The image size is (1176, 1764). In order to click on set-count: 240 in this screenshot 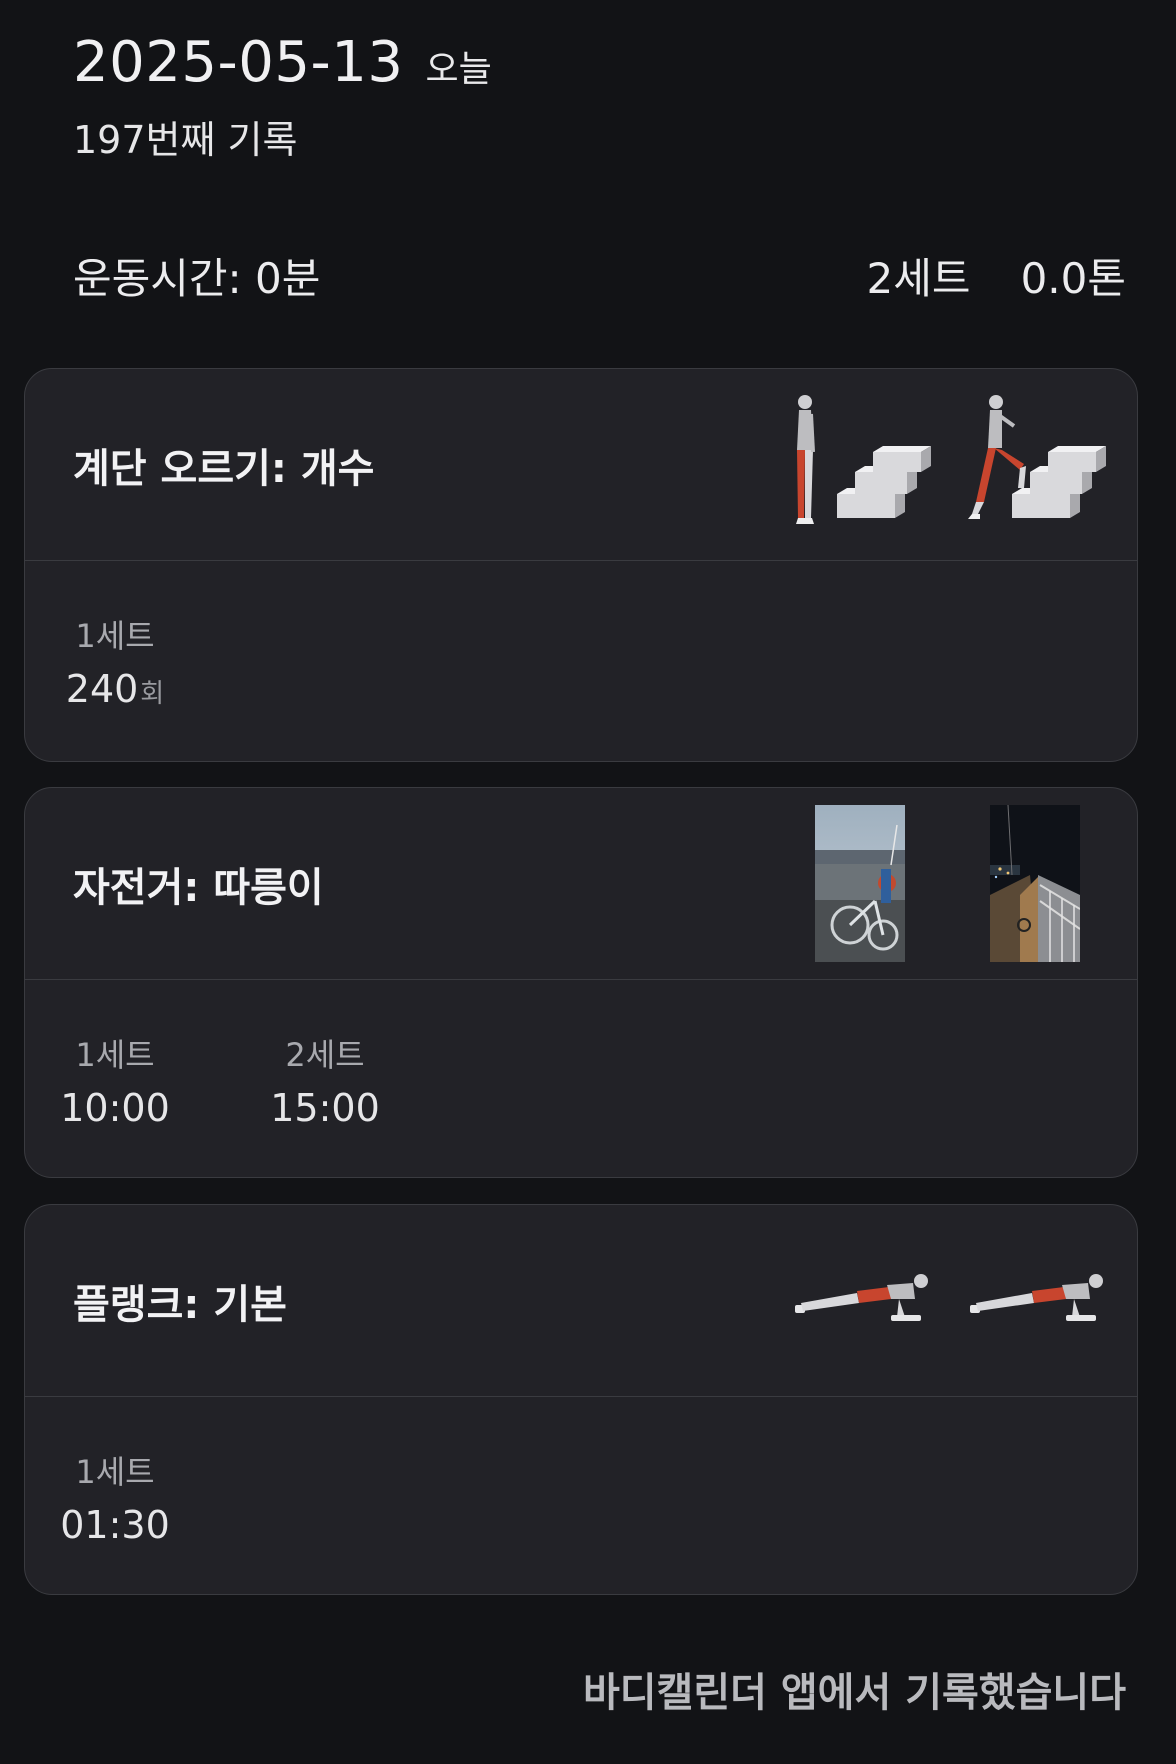, I will do `click(102, 689)`.